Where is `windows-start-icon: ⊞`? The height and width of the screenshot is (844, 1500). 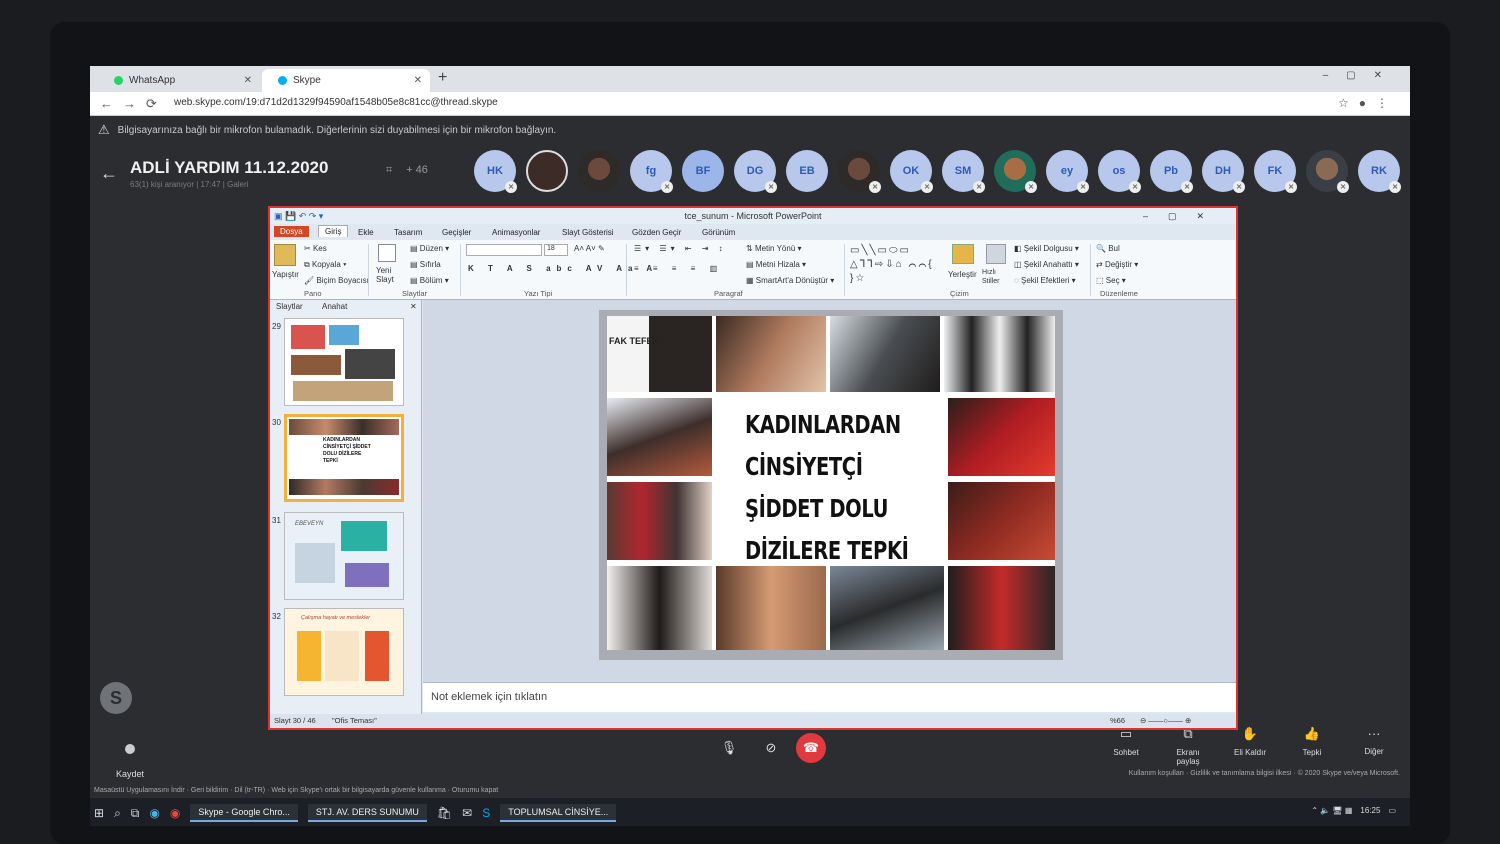 windows-start-icon: ⊞ is located at coordinates (99, 813).